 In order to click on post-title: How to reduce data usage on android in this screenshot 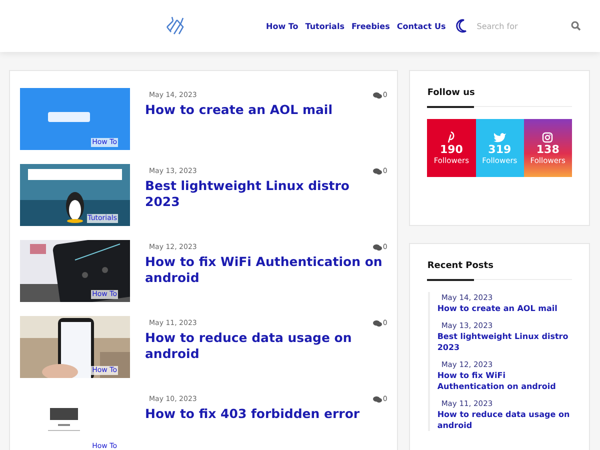, I will do `click(266, 346)`.